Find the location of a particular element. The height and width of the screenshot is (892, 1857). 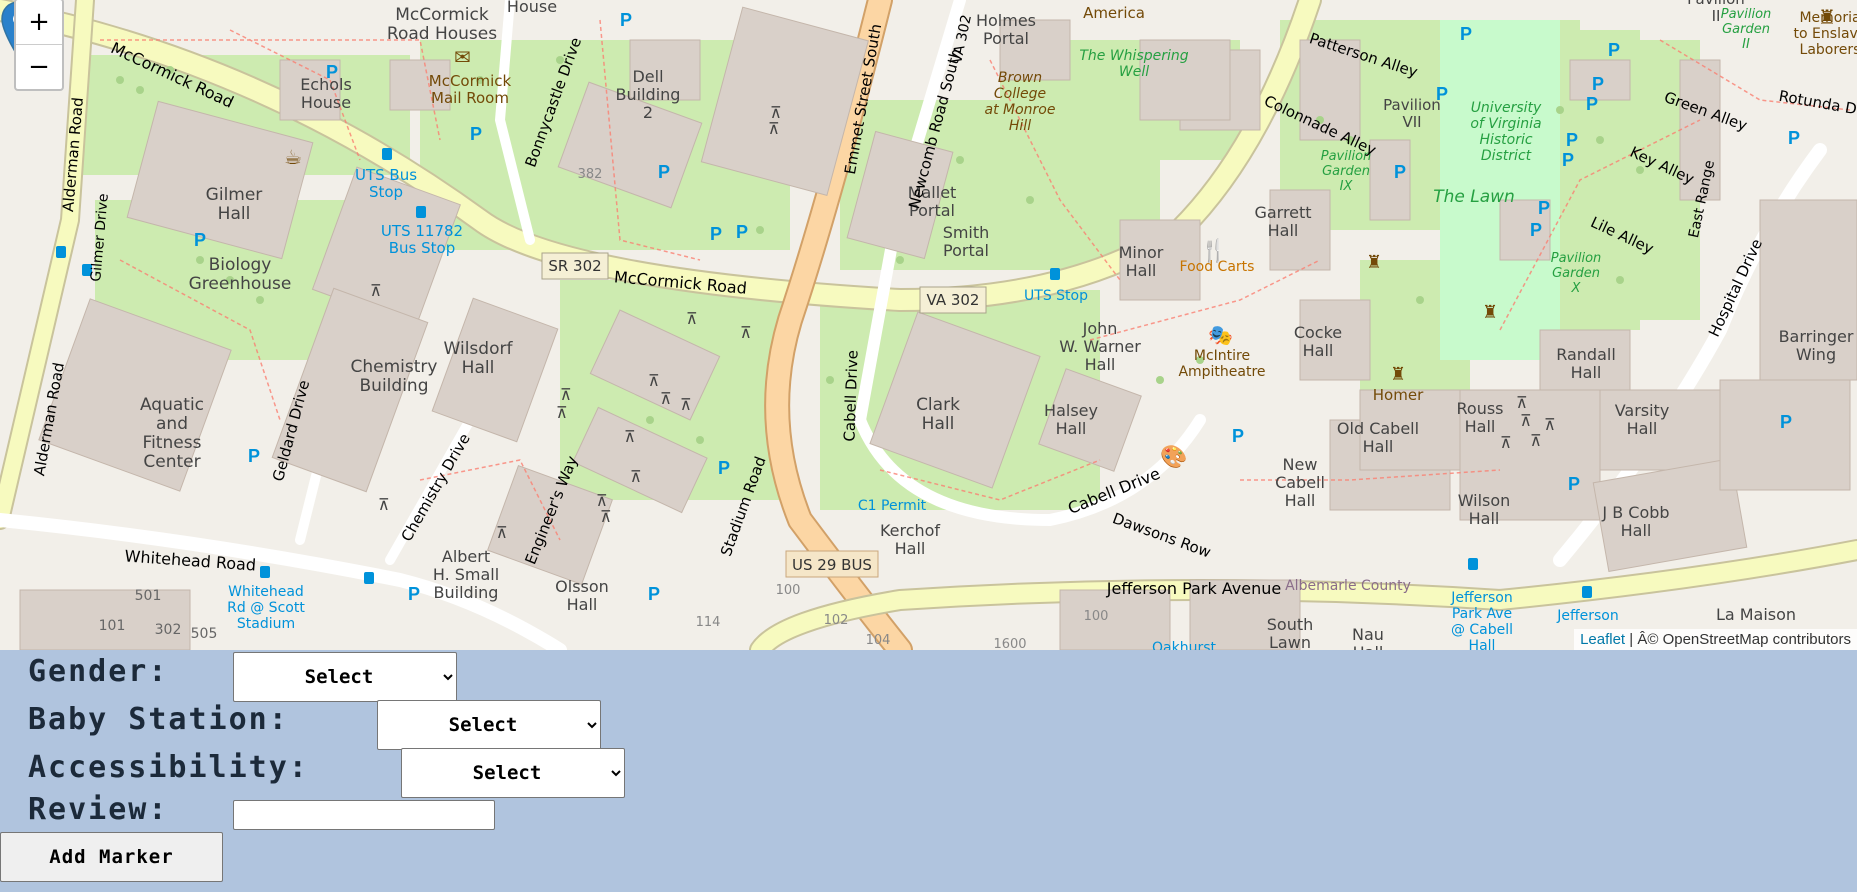

zoom-in-button: + is located at coordinates (39, 22).